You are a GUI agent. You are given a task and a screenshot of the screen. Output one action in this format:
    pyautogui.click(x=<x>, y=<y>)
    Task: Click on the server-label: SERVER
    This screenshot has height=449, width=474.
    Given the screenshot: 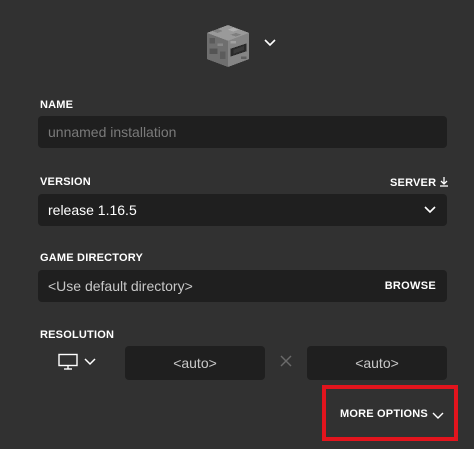 What is the action you would take?
    pyautogui.click(x=413, y=183)
    